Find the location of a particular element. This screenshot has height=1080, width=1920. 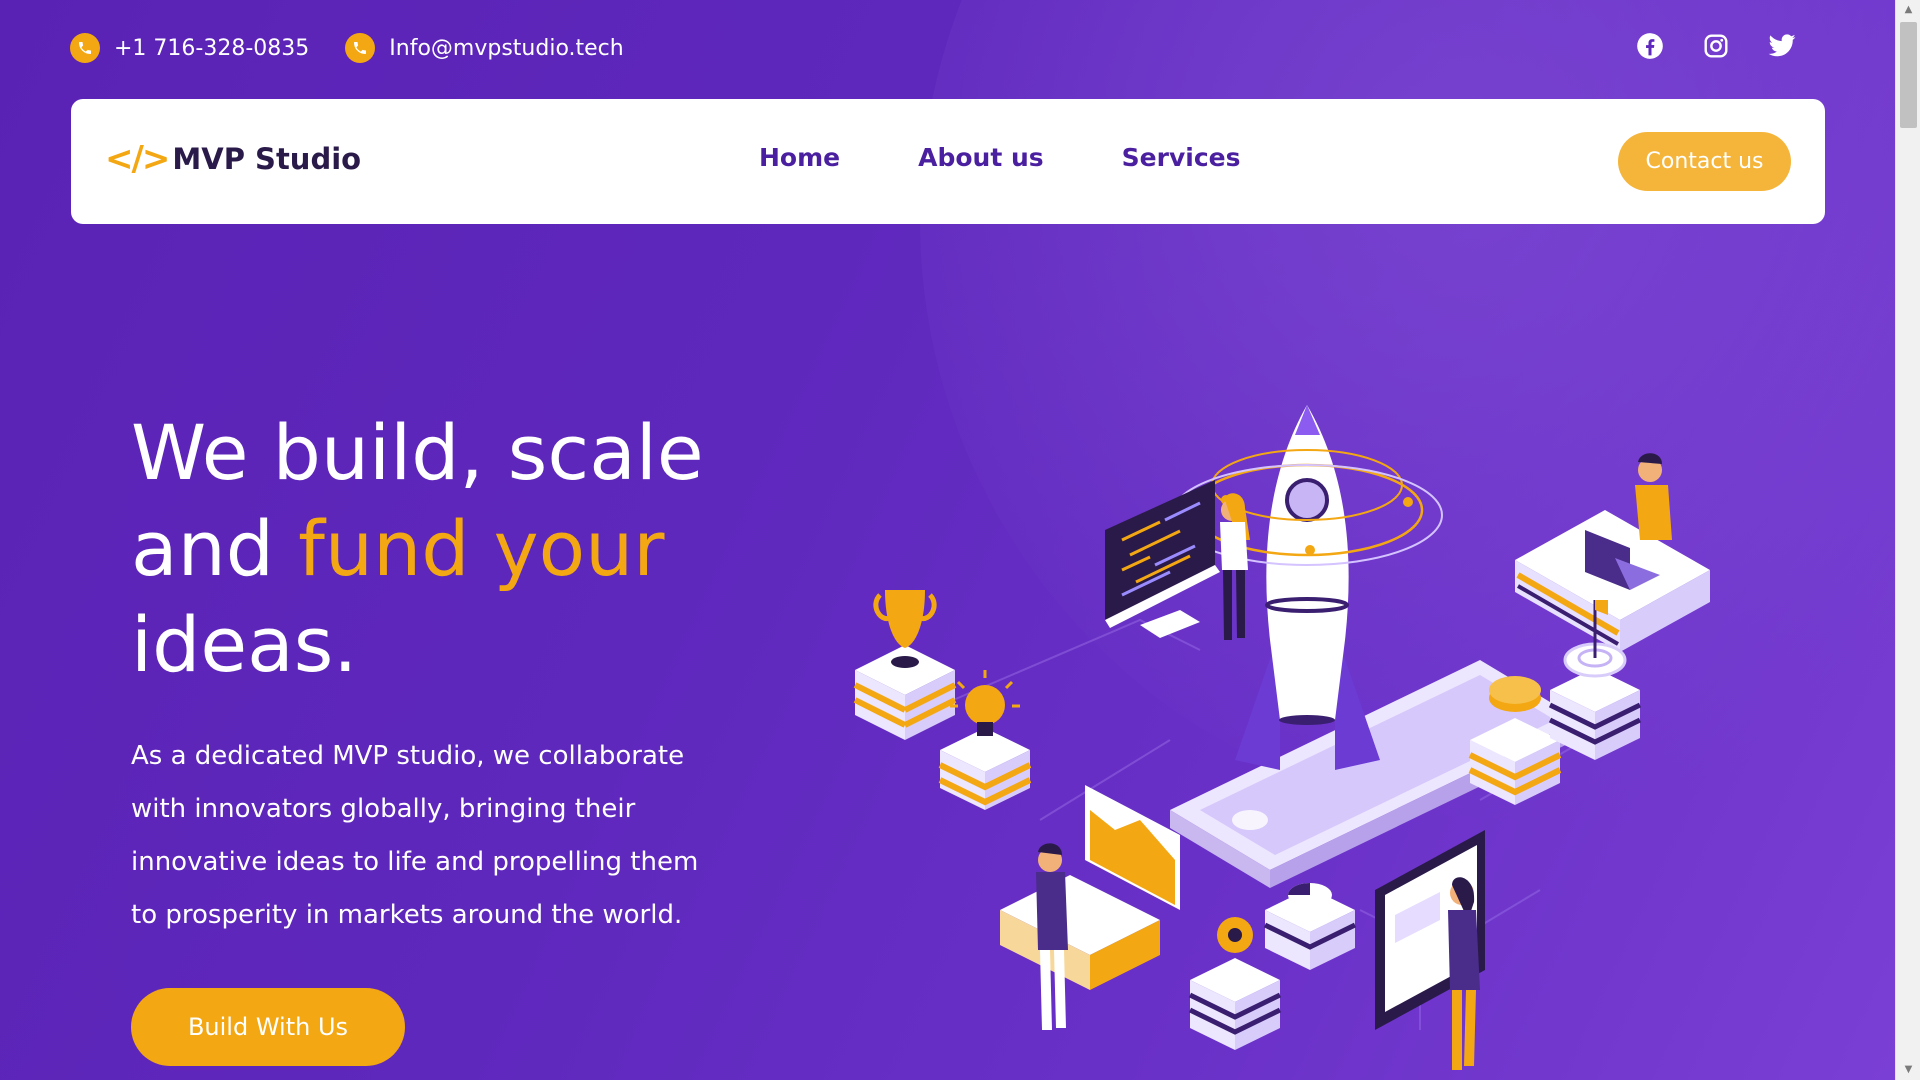

hero-title-accent: fund your is located at coordinates (481, 548).